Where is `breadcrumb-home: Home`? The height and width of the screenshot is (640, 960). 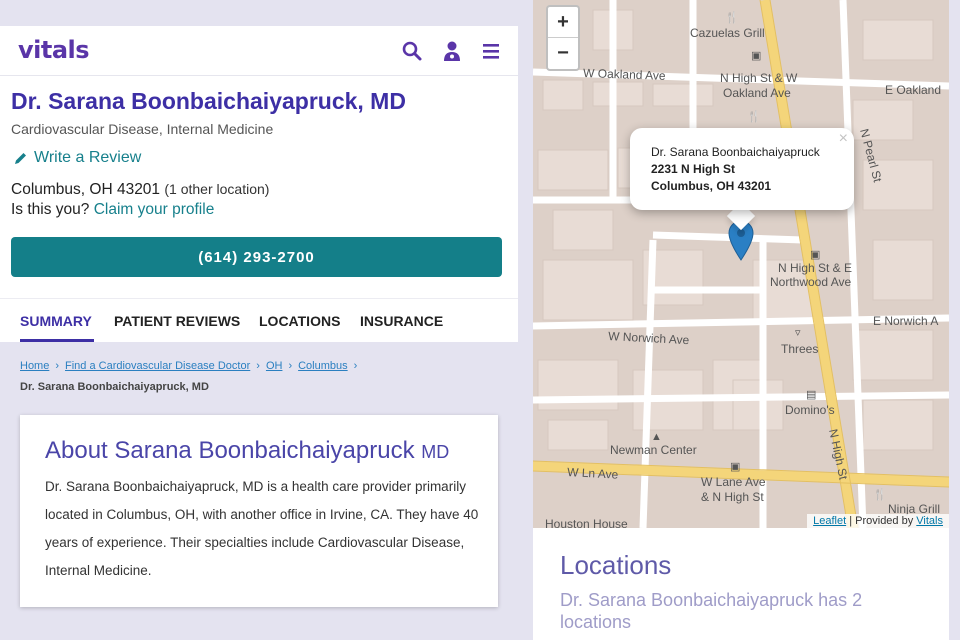 breadcrumb-home: Home is located at coordinates (34, 366).